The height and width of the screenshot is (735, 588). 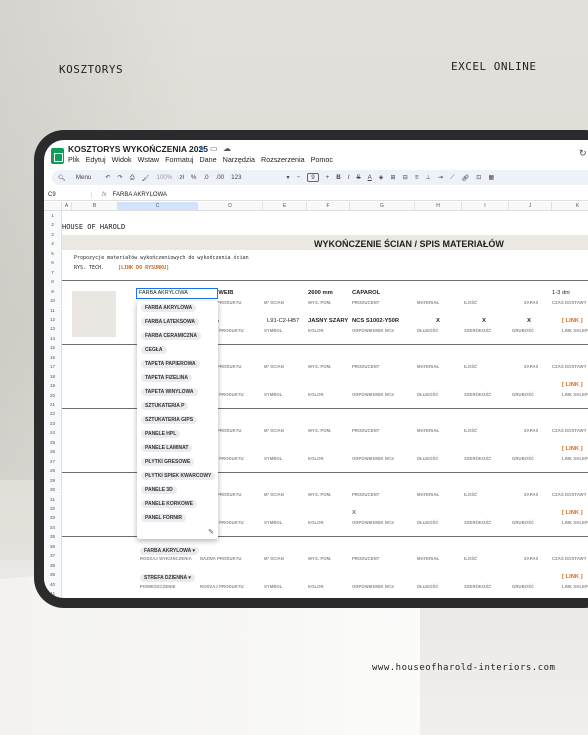 I want to click on font-size-increase-button: +, so click(x=328, y=177).